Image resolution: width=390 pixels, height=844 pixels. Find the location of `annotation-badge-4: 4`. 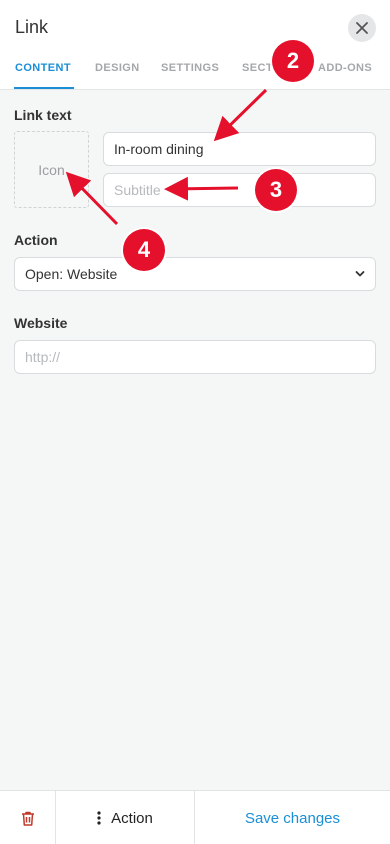

annotation-badge-4: 4 is located at coordinates (144, 250).